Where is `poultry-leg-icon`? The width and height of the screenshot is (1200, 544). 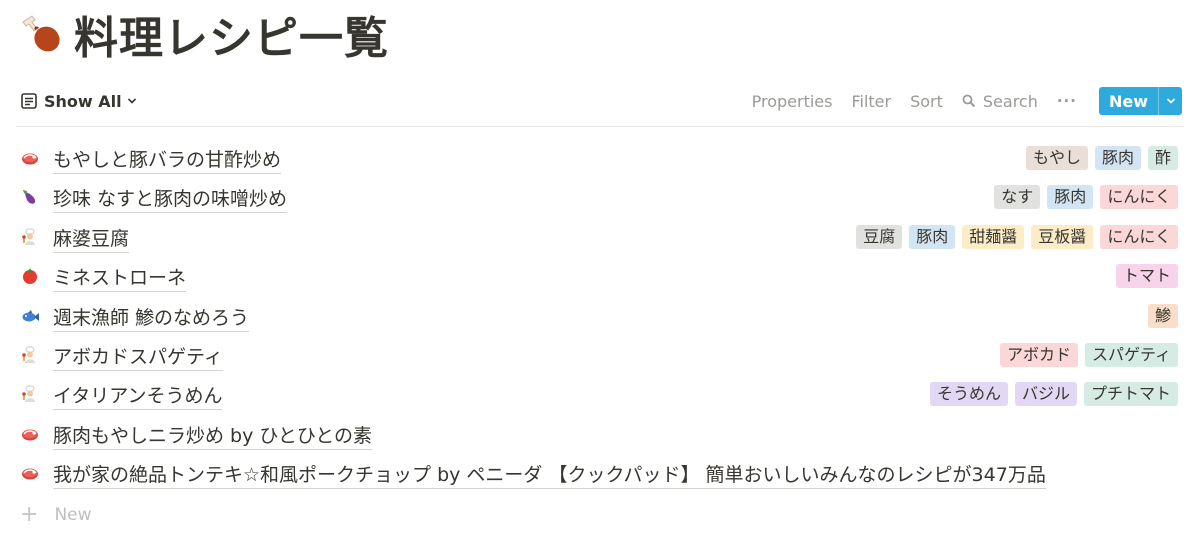
poultry-leg-icon is located at coordinates (42, 34).